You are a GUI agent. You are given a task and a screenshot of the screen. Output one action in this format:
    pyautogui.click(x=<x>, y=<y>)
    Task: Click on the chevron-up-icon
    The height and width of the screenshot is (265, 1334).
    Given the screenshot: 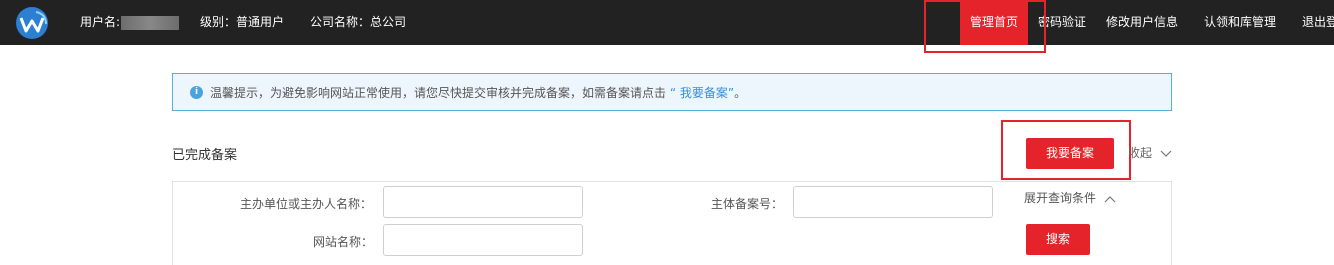 What is the action you would take?
    pyautogui.click(x=1110, y=198)
    